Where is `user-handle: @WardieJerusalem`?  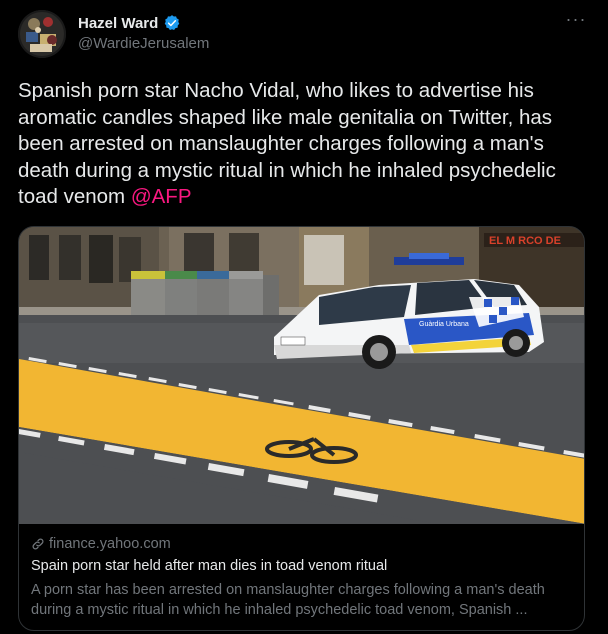
user-handle: @WardieJerusalem is located at coordinates (143, 43).